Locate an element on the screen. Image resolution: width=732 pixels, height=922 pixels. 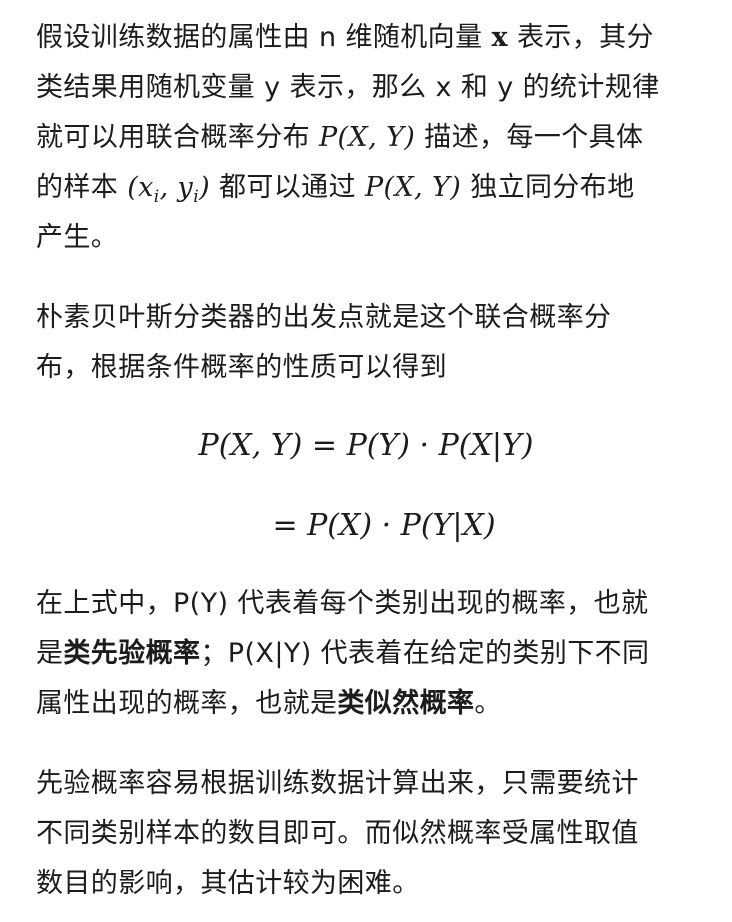
text: 描述，每一个具体 is located at coordinates (529, 137).